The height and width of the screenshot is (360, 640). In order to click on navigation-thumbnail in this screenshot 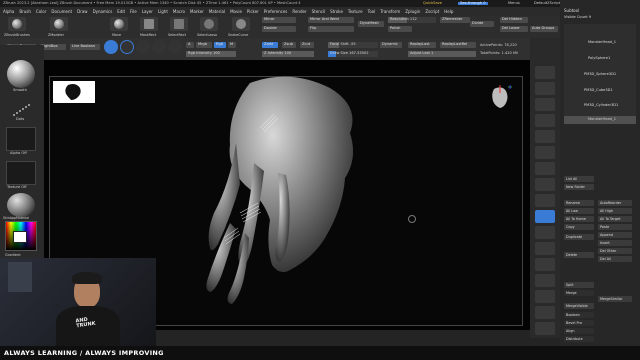, I will do `click(74, 92)`.